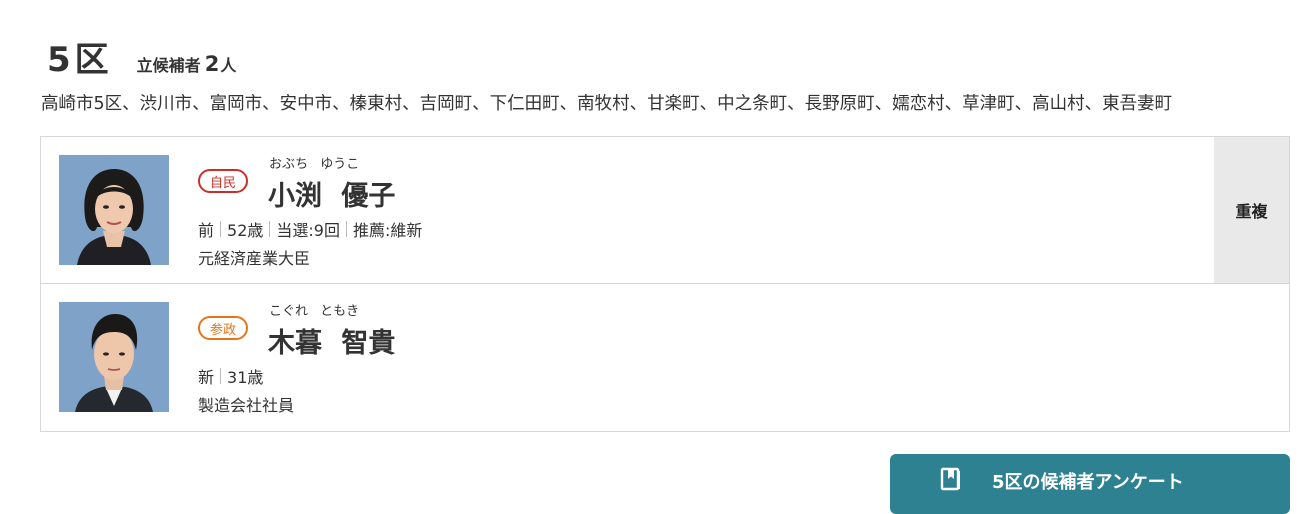  Describe the element at coordinates (1251, 210) in the screenshot. I see `duplicate-candidacy-badge: 重複` at that location.